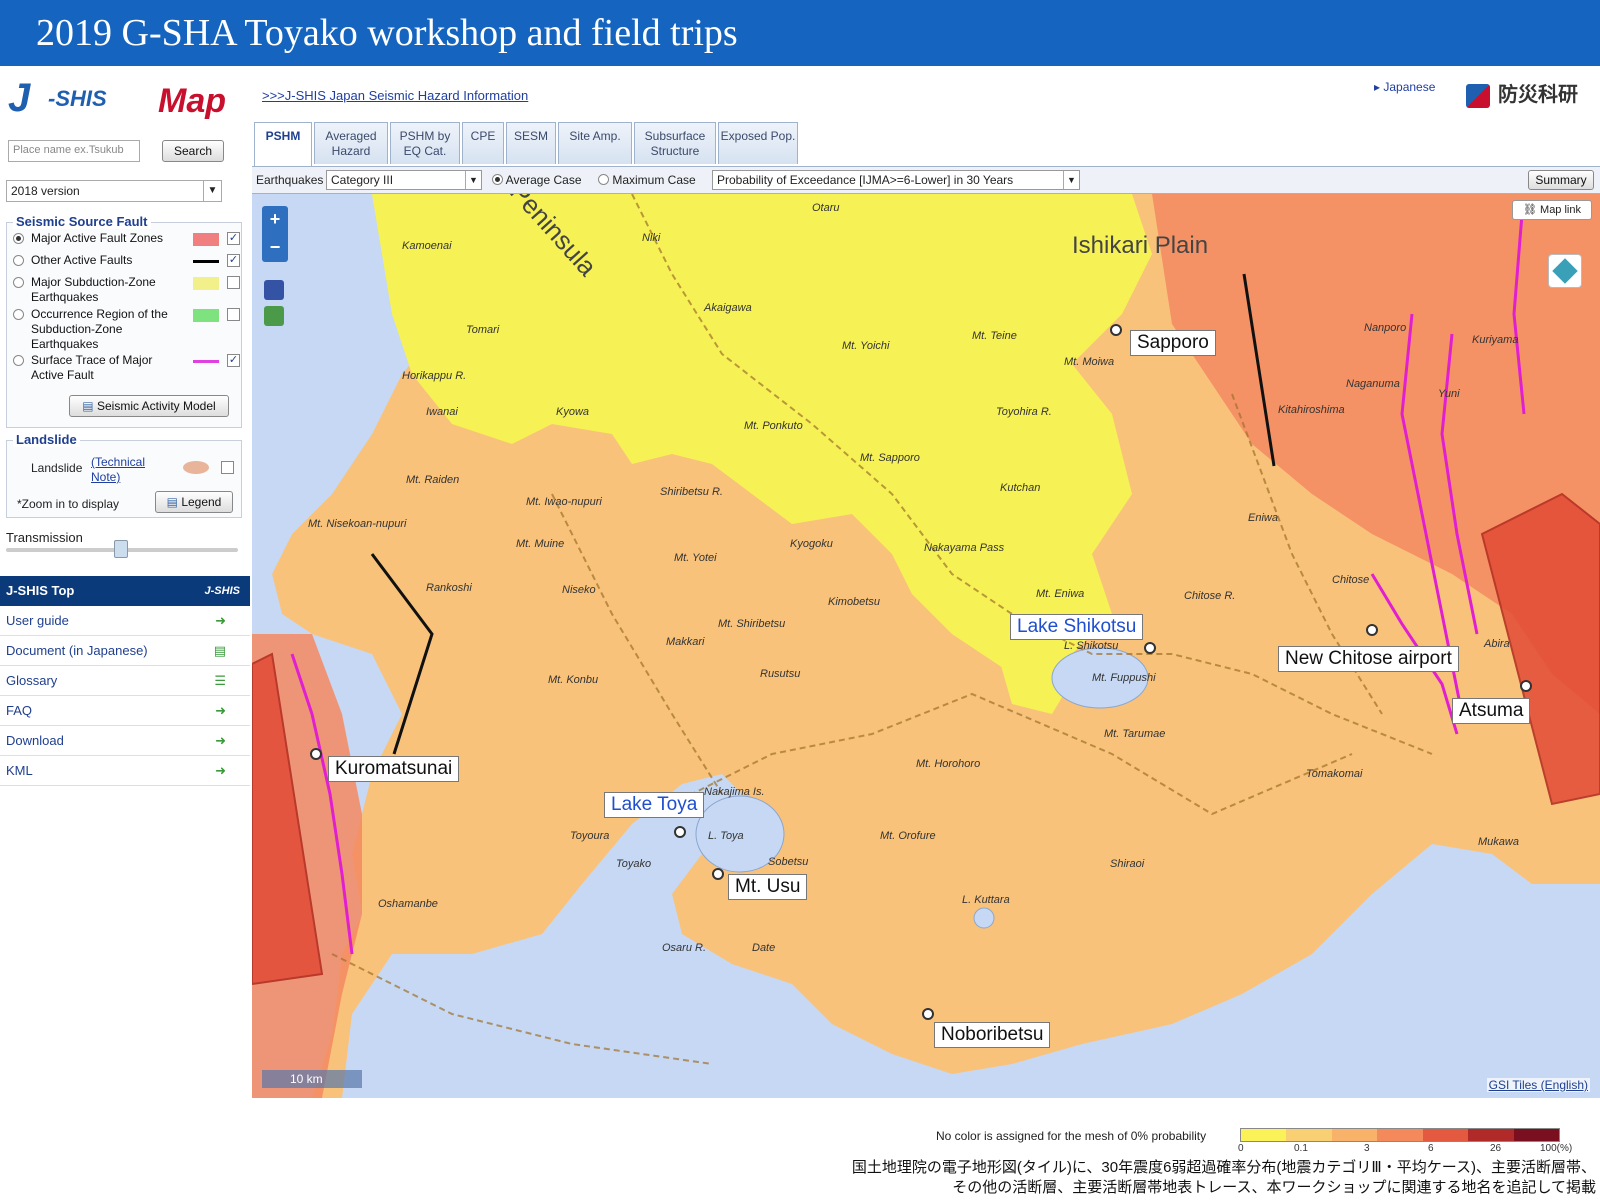 The image size is (1600, 1200). I want to click on summary-button: Summary, so click(1561, 180).